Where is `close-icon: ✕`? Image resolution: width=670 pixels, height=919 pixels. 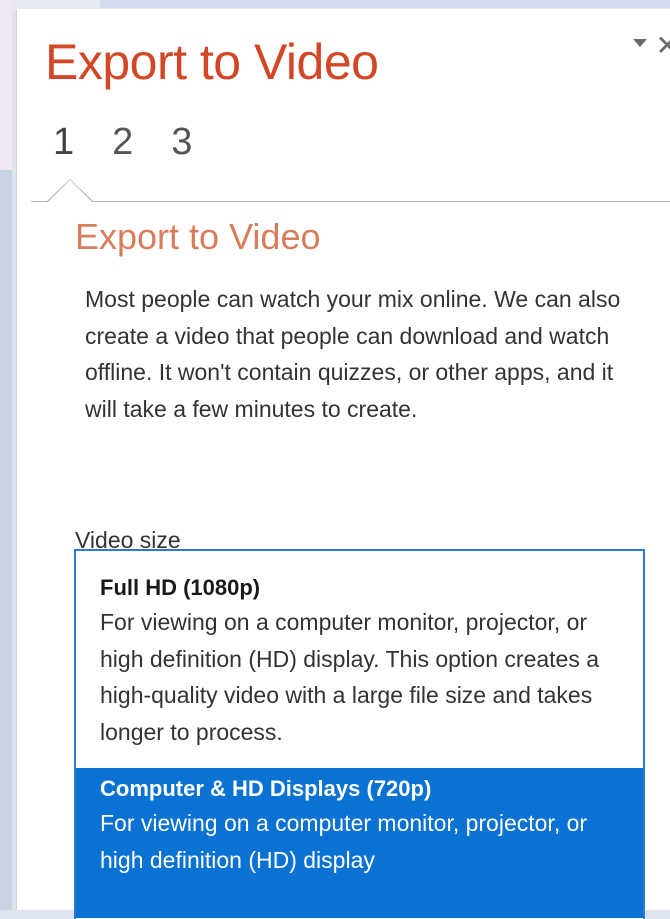 close-icon: ✕ is located at coordinates (663, 45).